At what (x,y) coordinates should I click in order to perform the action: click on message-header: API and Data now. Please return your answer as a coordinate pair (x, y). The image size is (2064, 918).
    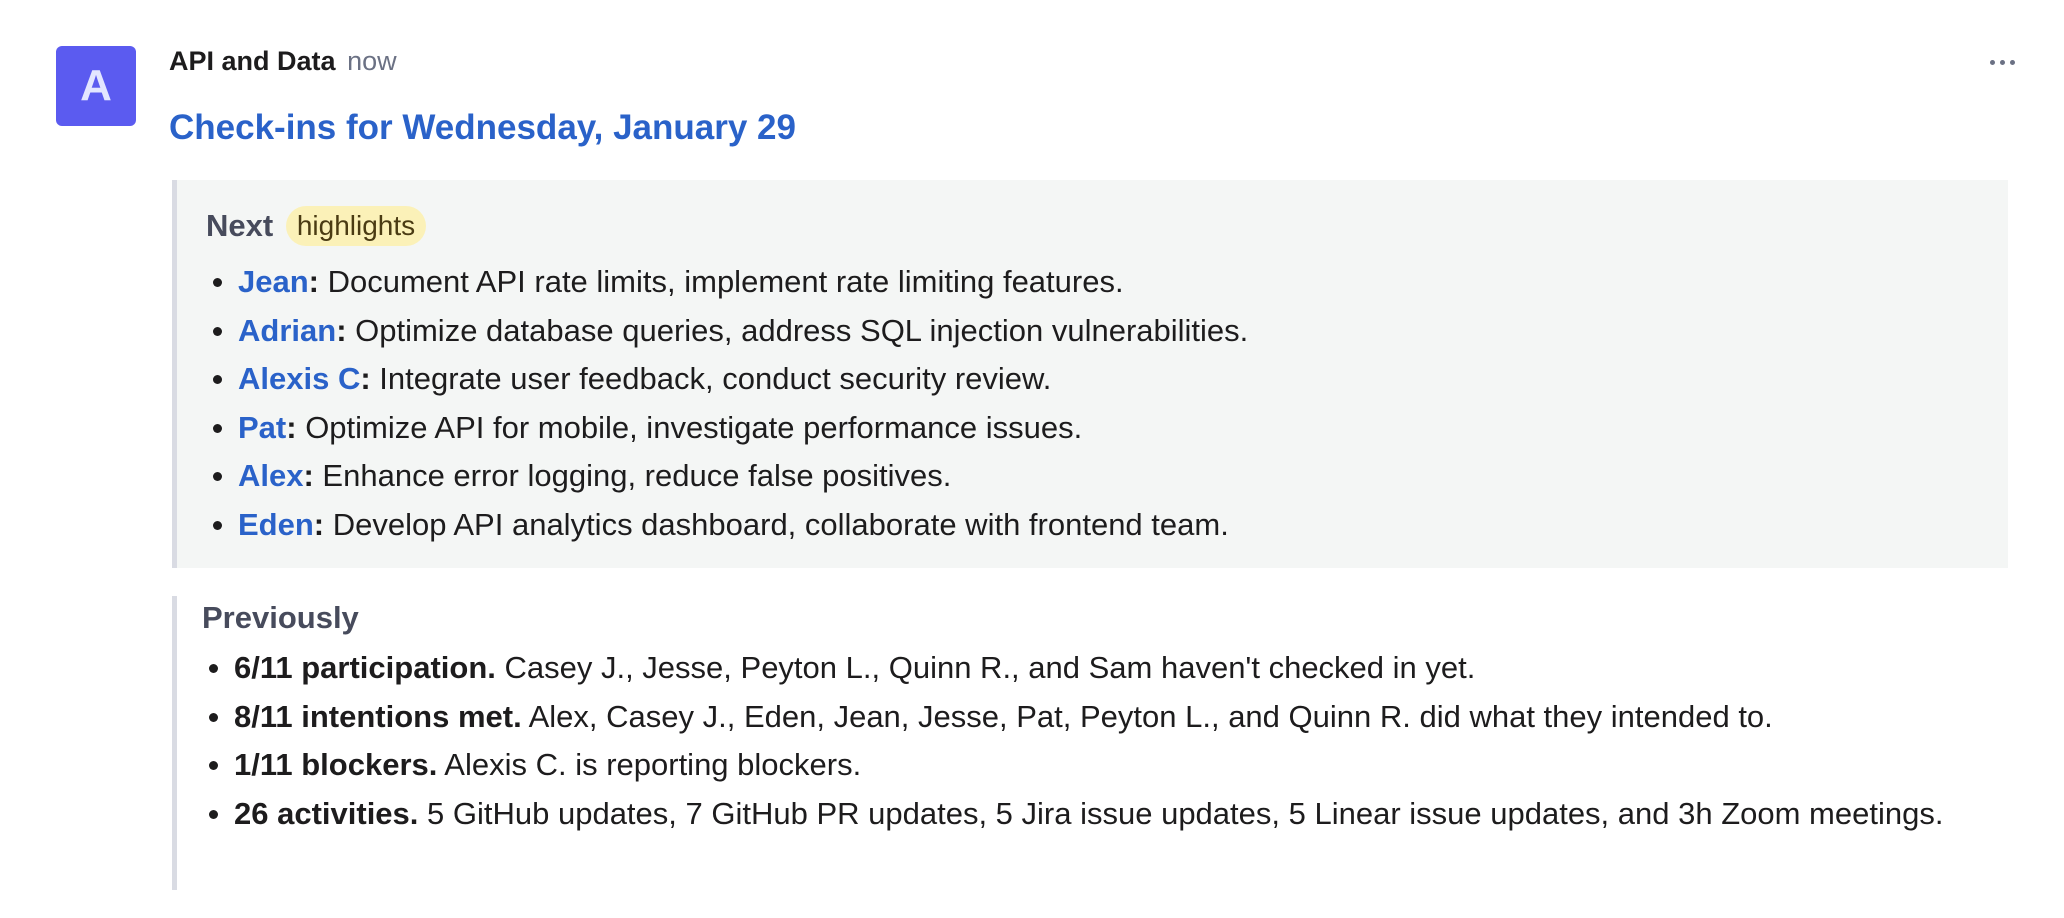
    Looking at the image, I should click on (283, 61).